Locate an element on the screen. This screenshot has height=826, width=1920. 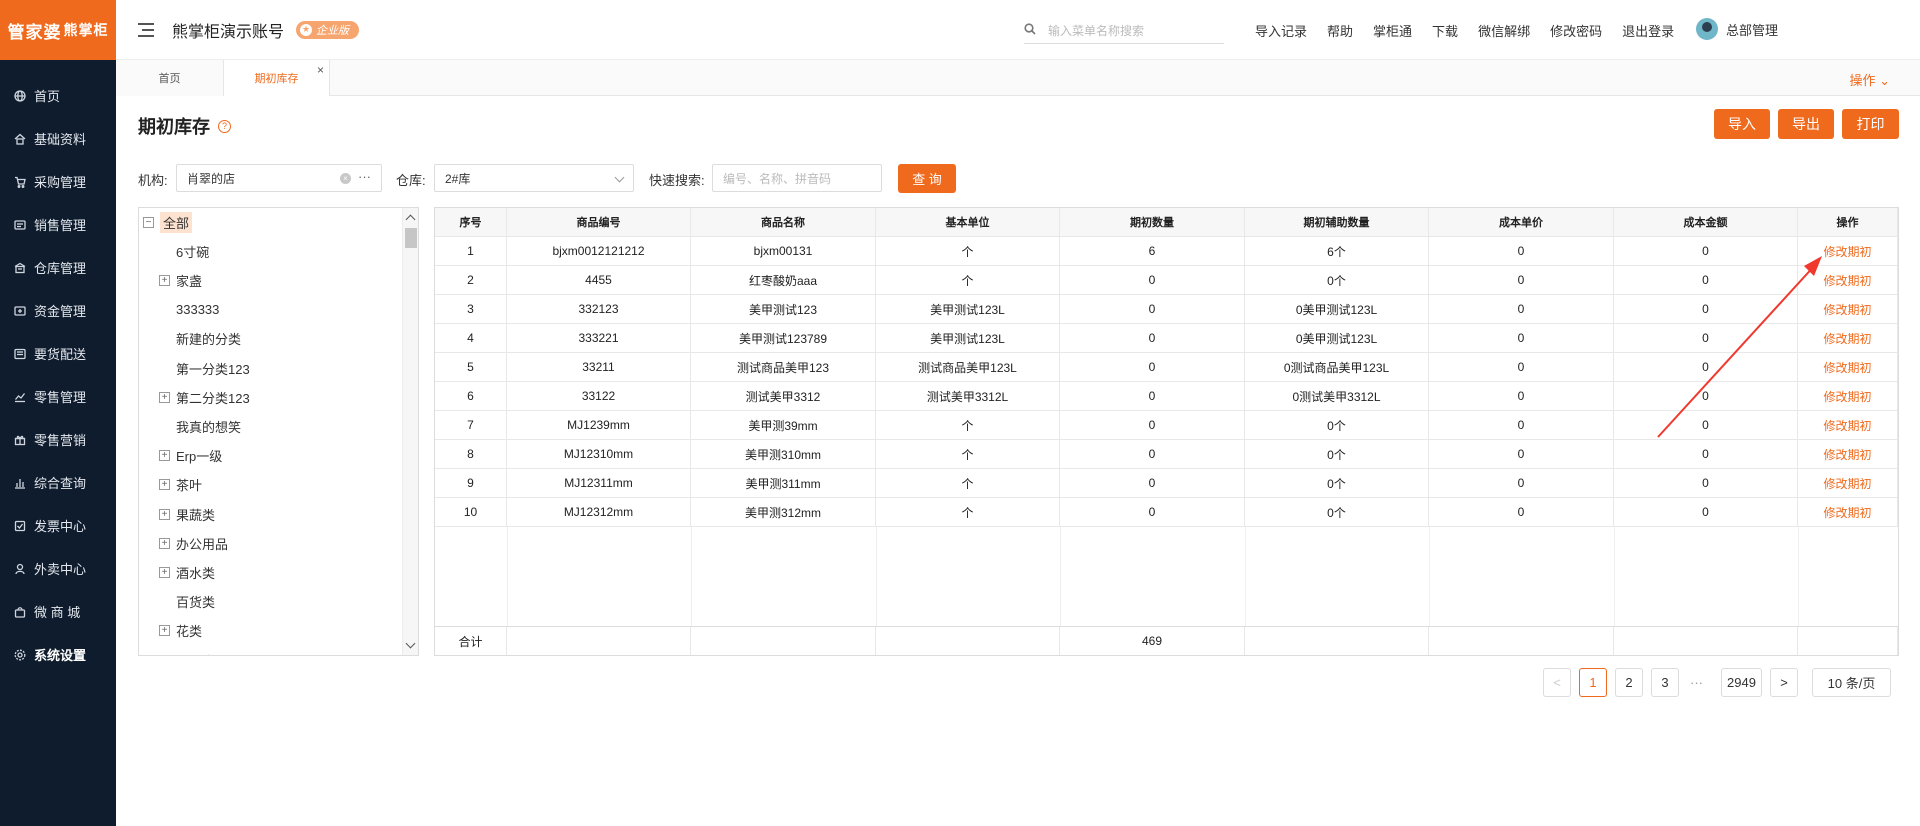
org-select: 肖翠的店 × ··· is located at coordinates (279, 178).